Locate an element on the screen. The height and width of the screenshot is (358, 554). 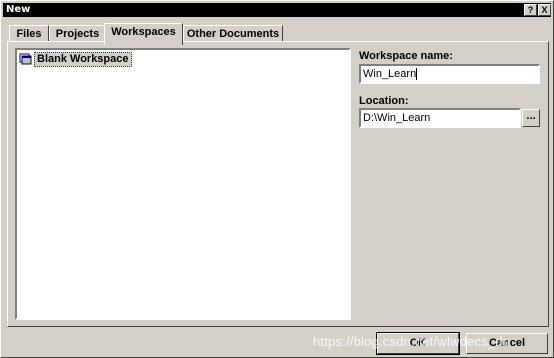
list-item-label: Blank Workspace is located at coordinates (83, 59).